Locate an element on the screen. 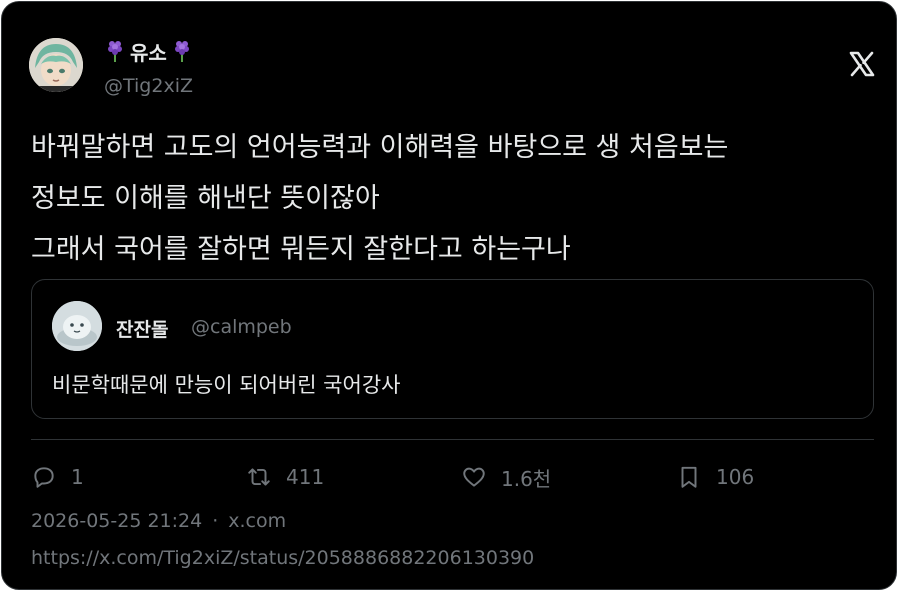 This screenshot has width=900, height=593. retweet-button: 411 is located at coordinates (285, 477).